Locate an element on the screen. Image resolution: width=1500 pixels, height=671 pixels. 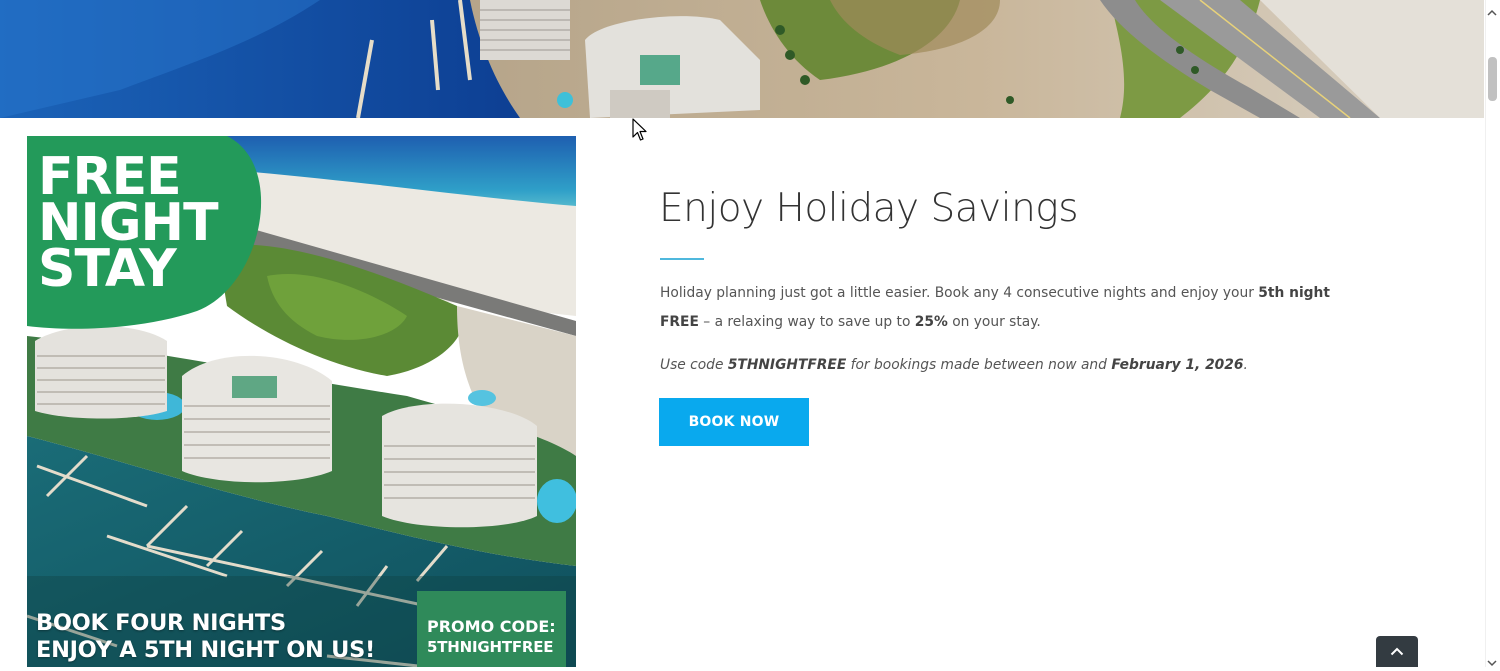
note-text-1: Use code is located at coordinates (694, 365).